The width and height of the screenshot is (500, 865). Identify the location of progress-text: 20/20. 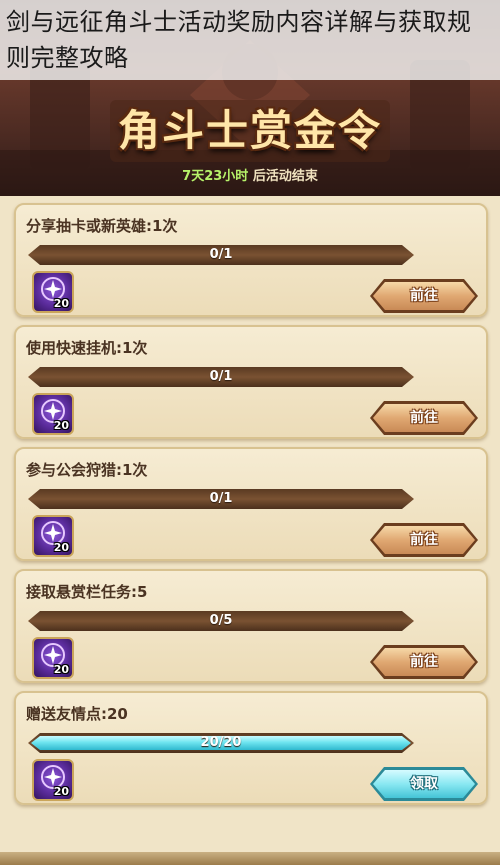
(221, 742).